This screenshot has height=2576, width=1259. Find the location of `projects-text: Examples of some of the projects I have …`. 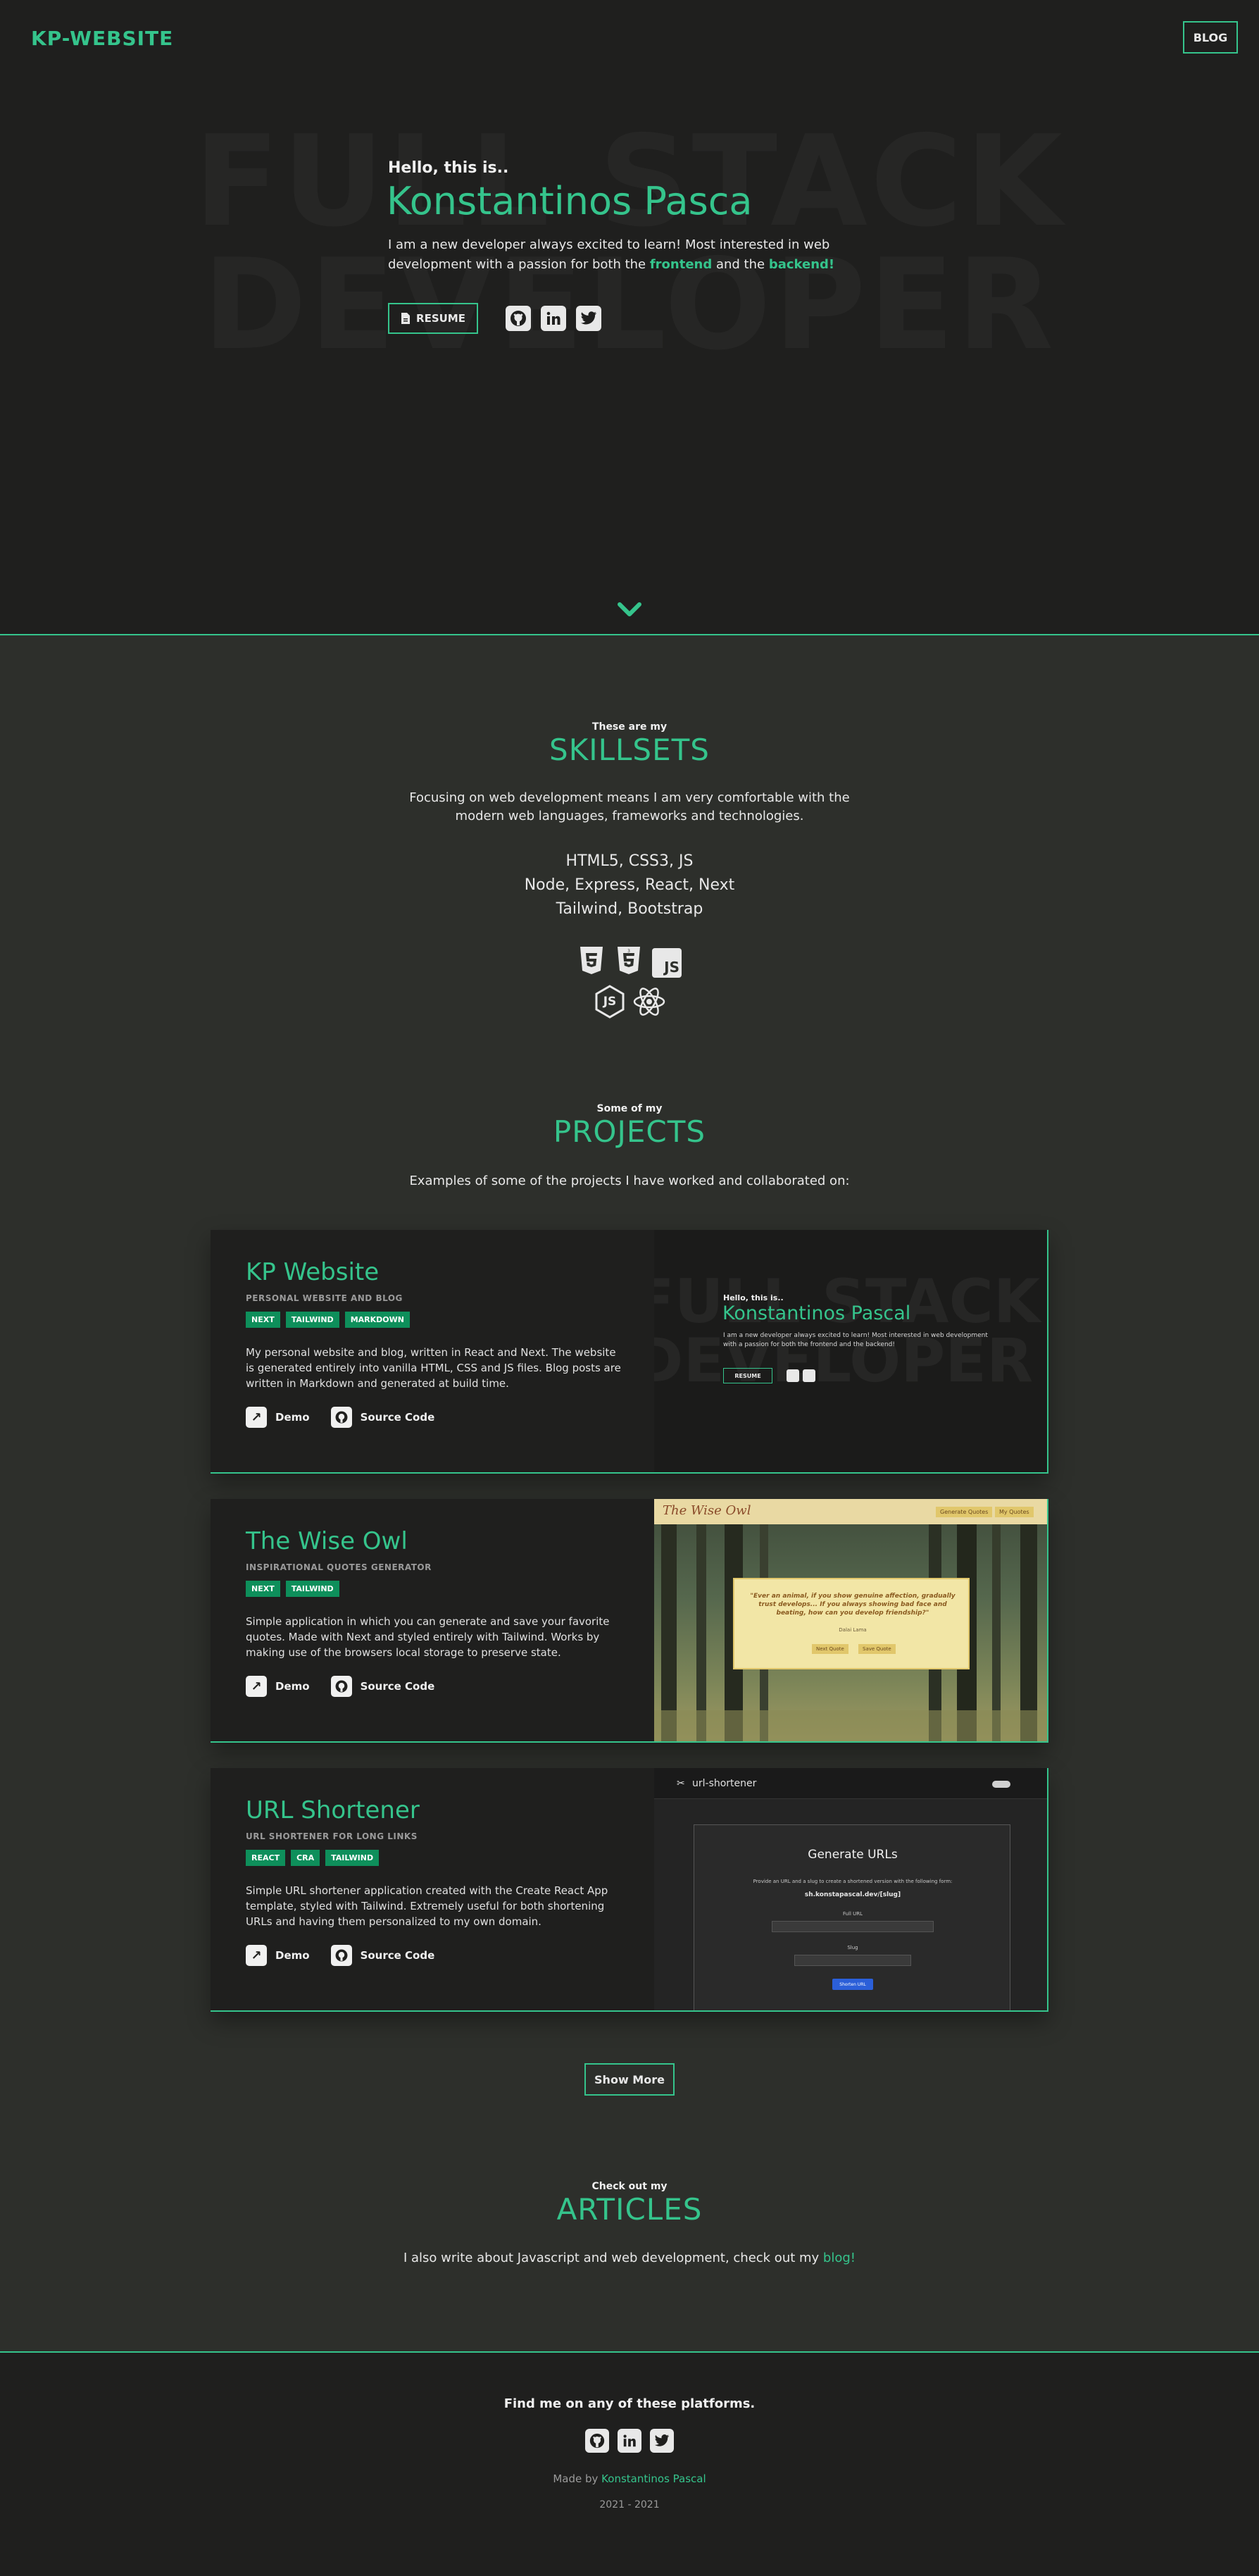

projects-text: Examples of some of the projects I have … is located at coordinates (629, 1181).